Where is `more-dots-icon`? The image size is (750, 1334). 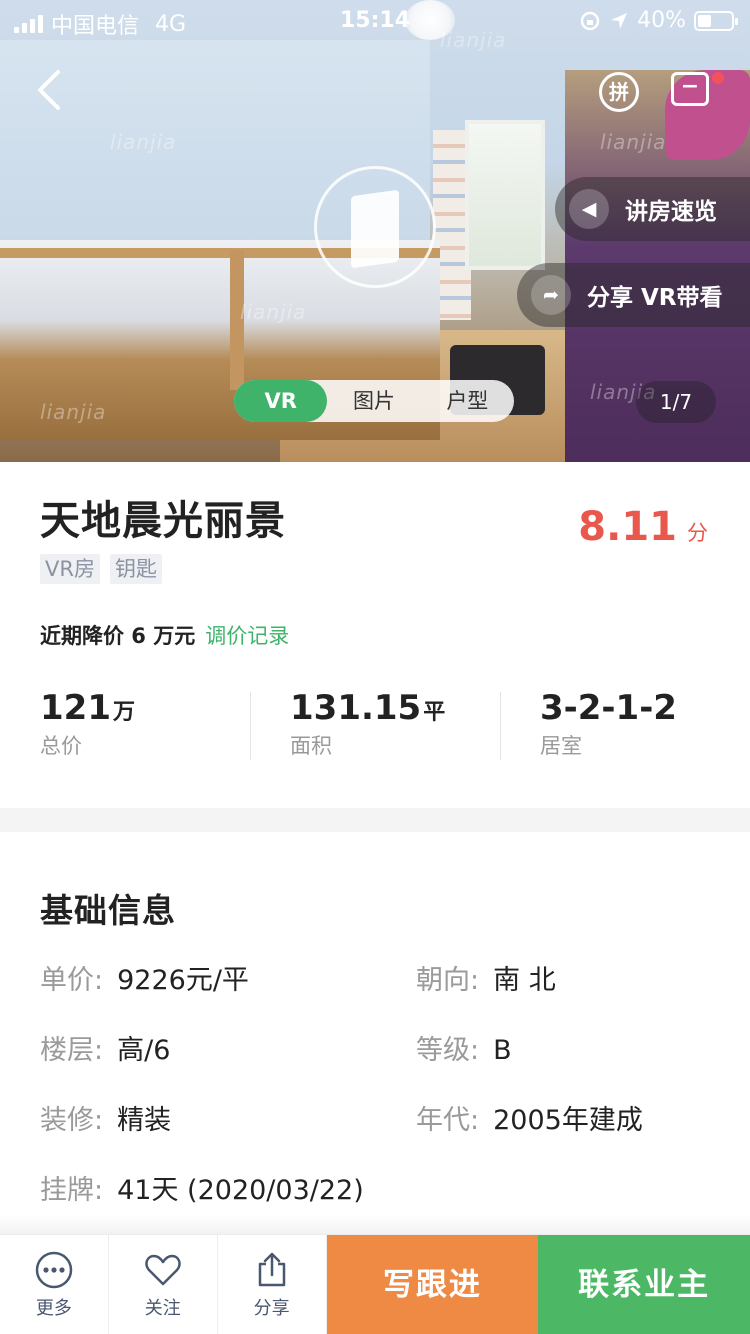
more-dots-icon is located at coordinates (54, 1270).